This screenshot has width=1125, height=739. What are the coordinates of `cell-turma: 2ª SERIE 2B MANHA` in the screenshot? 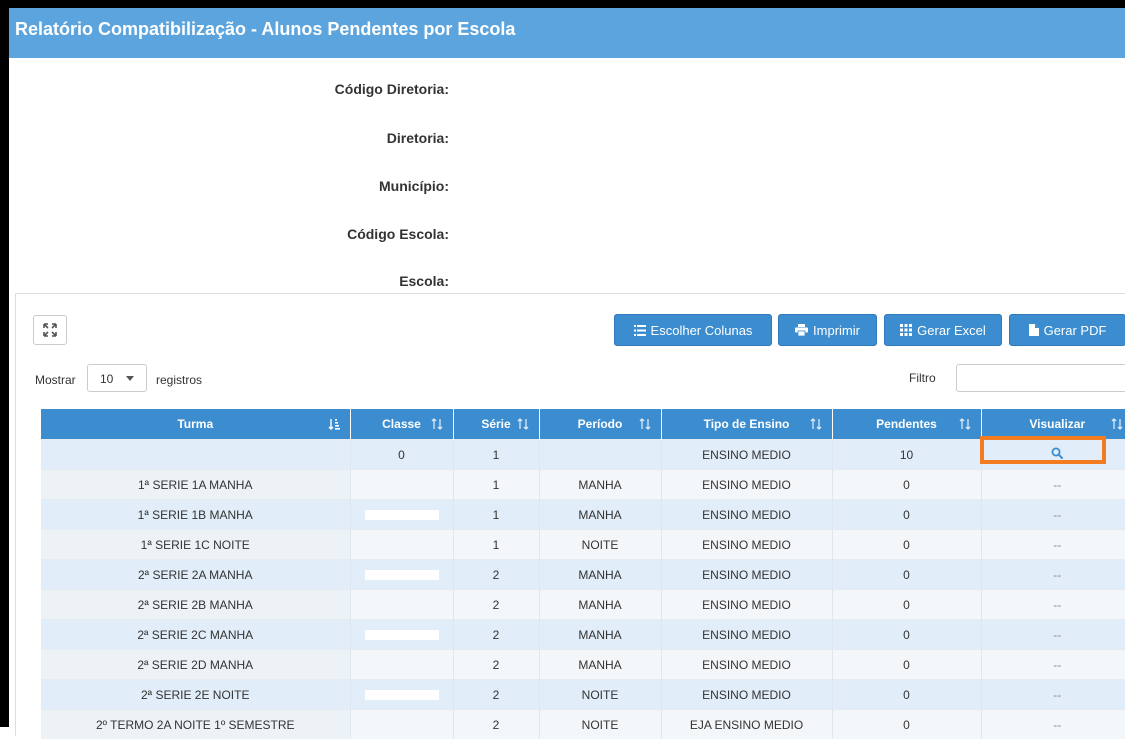 It's located at (195, 605).